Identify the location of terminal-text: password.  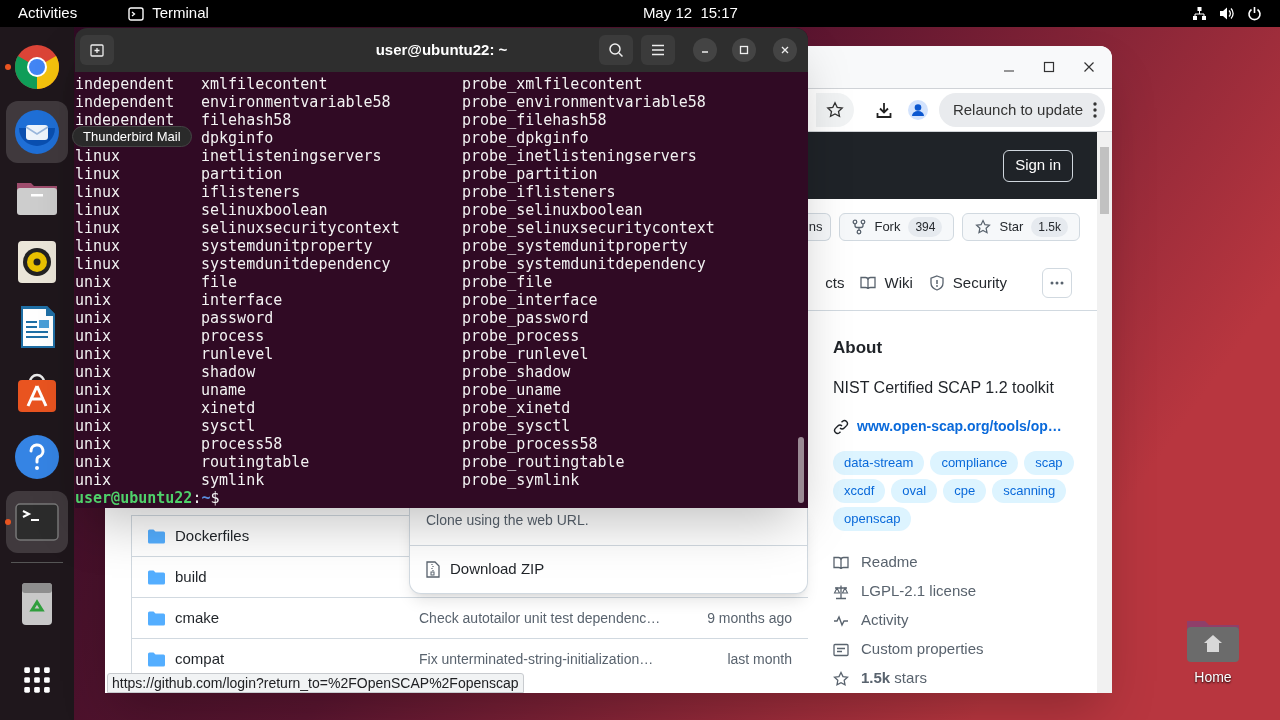
(237, 318).